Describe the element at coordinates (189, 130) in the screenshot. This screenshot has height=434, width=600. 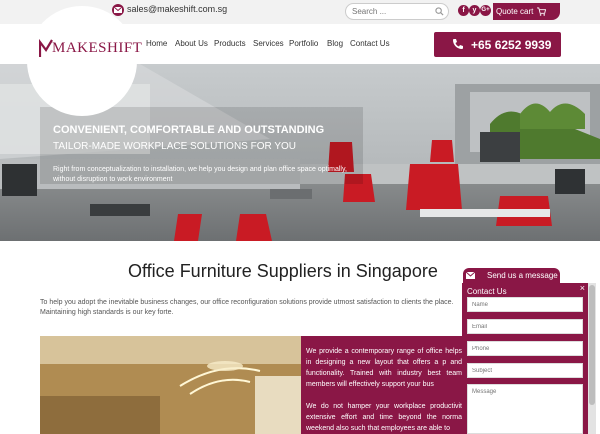
I see `hero-headline: CONVENIENT, COMFORTABLE AND OUTSTANDING` at that location.